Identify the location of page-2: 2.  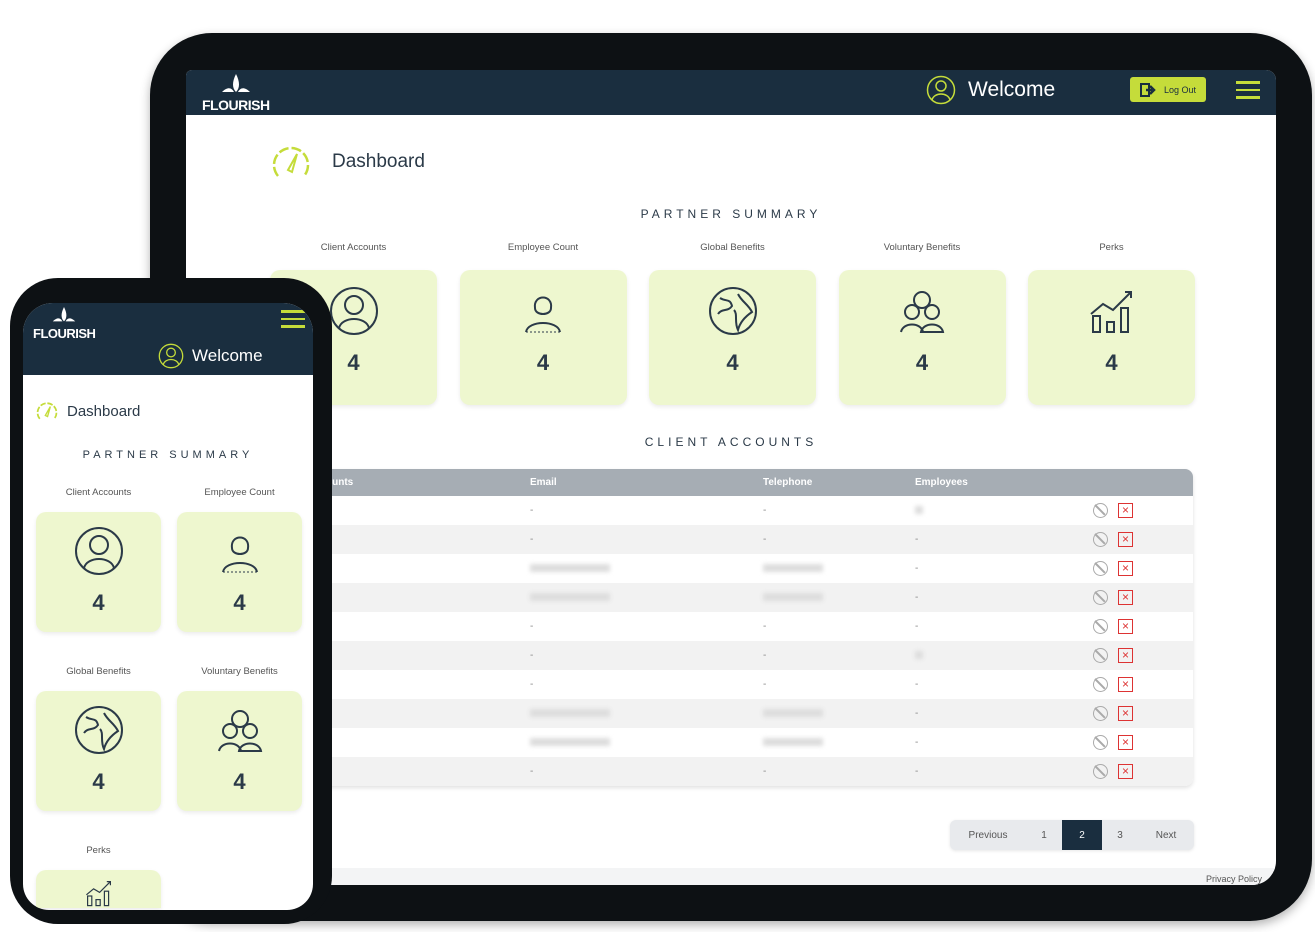
(1082, 835).